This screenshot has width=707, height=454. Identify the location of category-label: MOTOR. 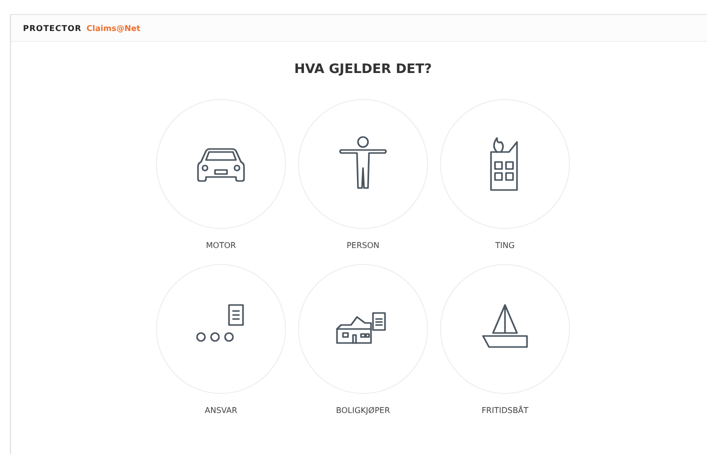
(221, 245).